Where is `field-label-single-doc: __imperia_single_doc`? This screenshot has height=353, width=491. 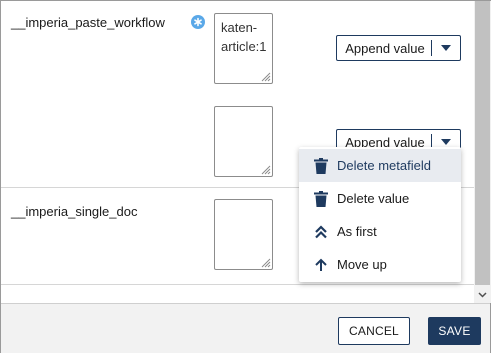
field-label-single-doc: __imperia_single_doc is located at coordinates (74, 211).